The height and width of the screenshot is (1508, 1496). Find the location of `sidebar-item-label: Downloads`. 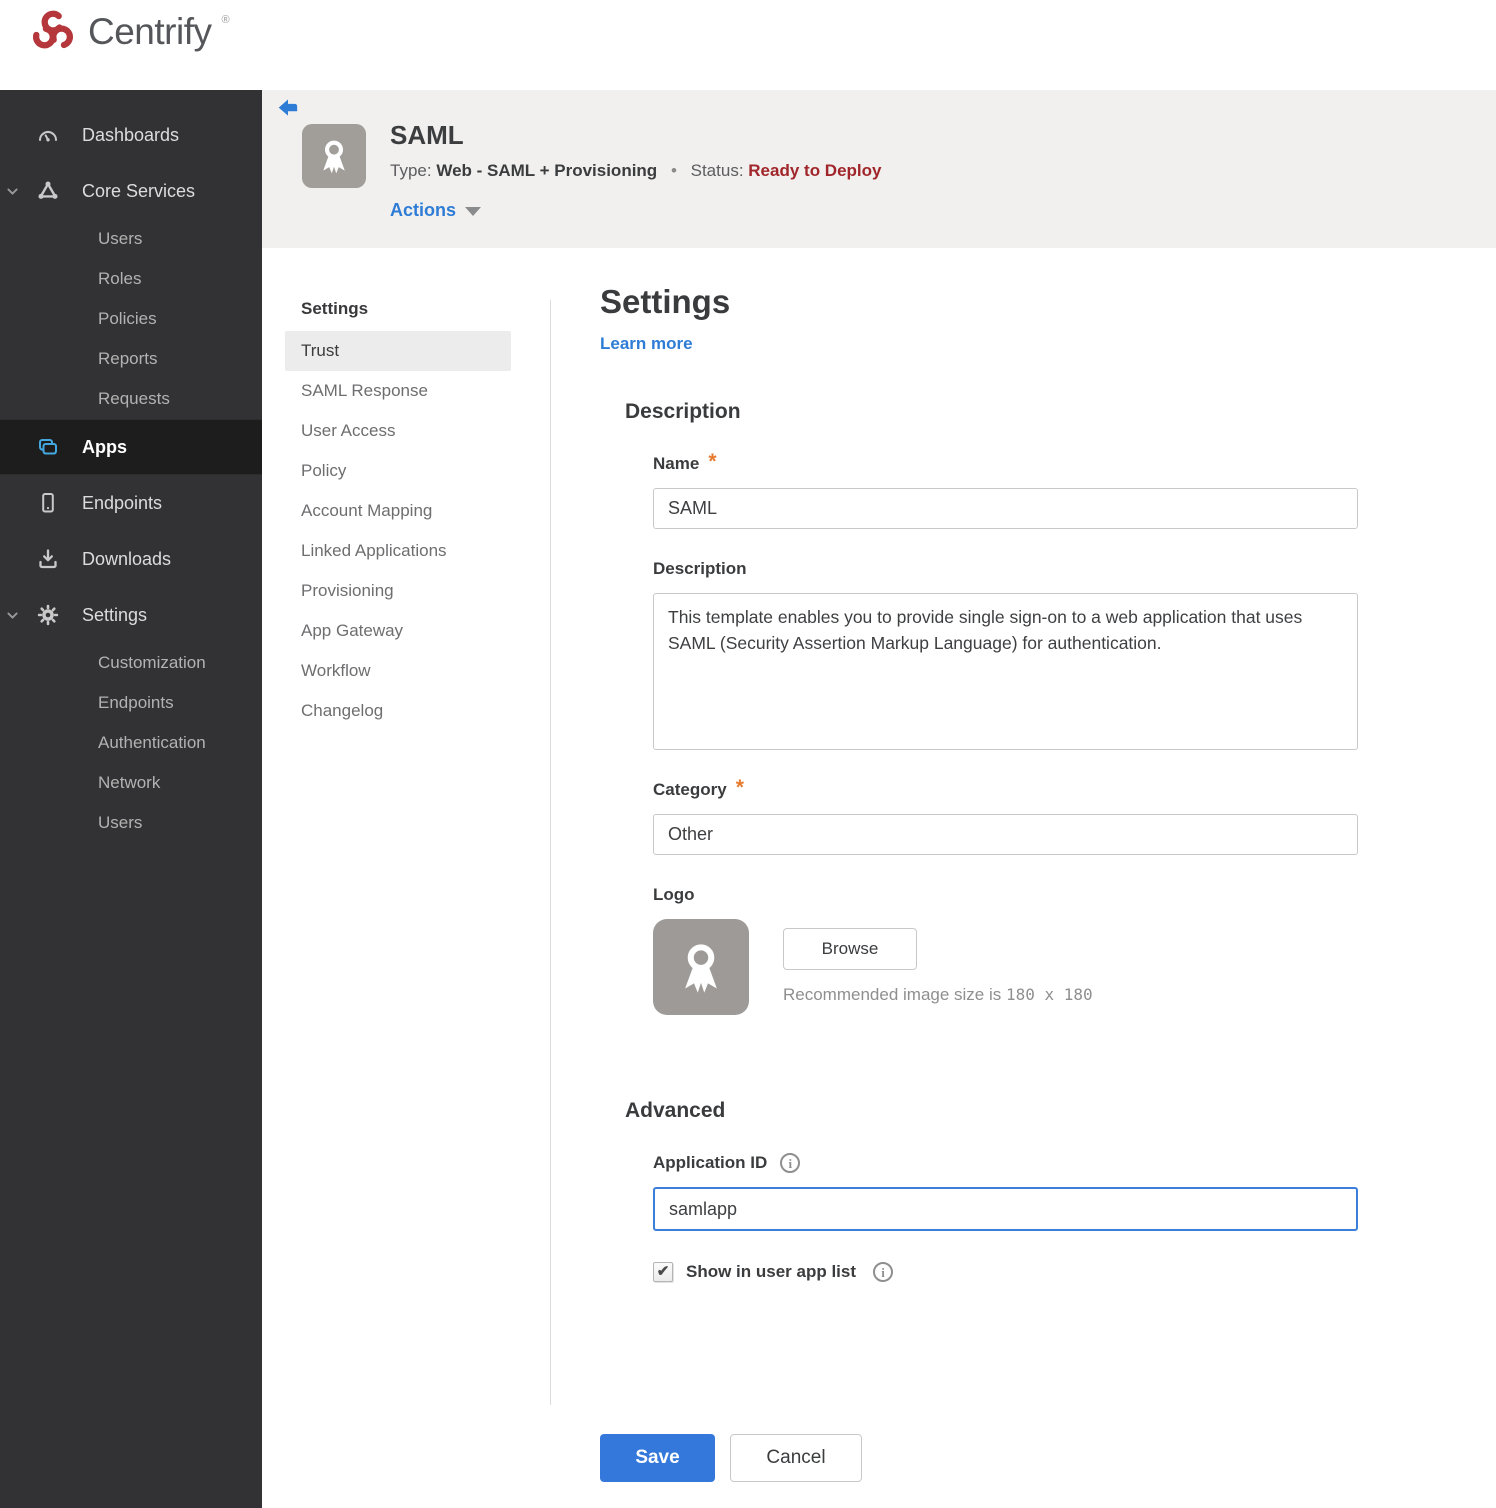

sidebar-item-label: Downloads is located at coordinates (127, 558).